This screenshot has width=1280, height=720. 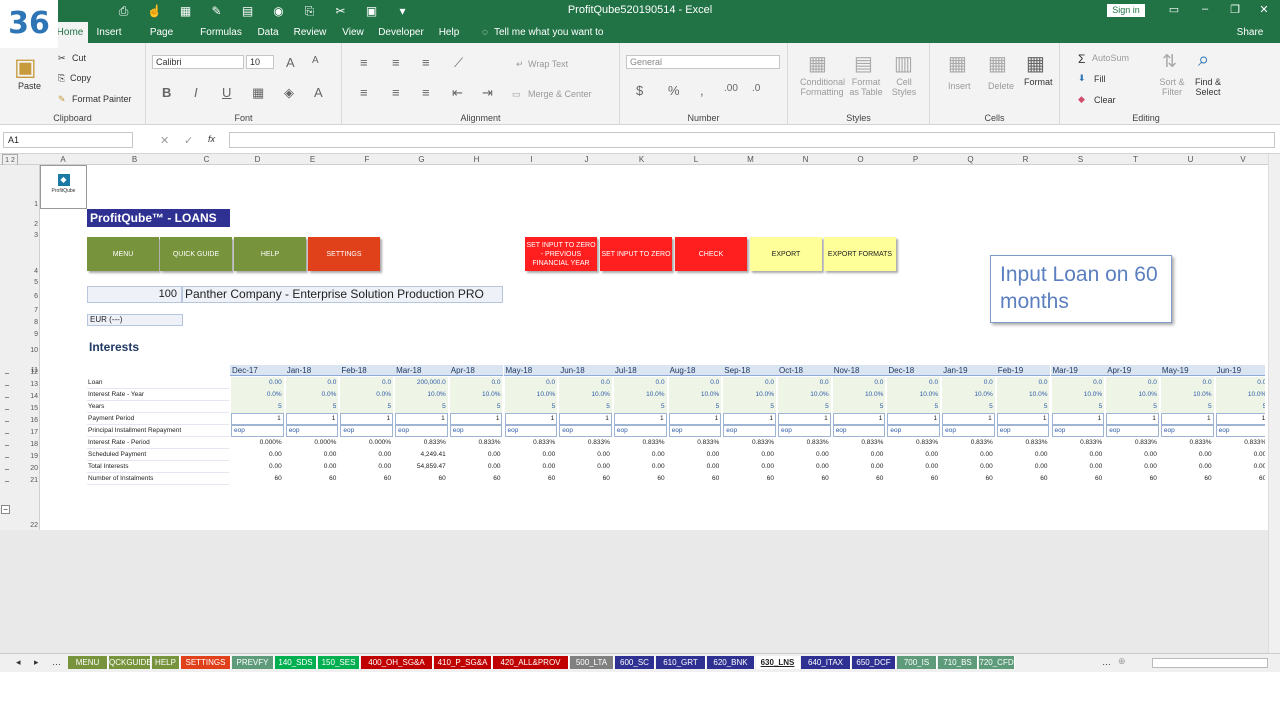 What do you see at coordinates (1110, 58) in the screenshot?
I see `autosum-button: AutoSum` at bounding box center [1110, 58].